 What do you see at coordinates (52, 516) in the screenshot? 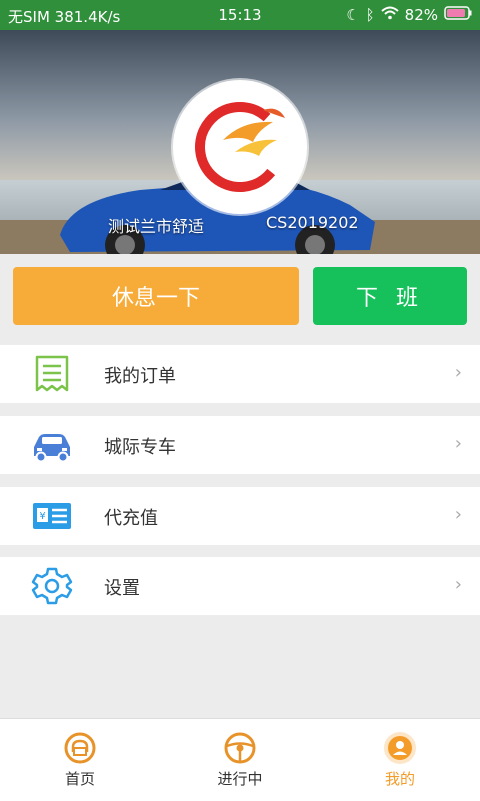
I see `recharge-card-icon: ¥` at bounding box center [52, 516].